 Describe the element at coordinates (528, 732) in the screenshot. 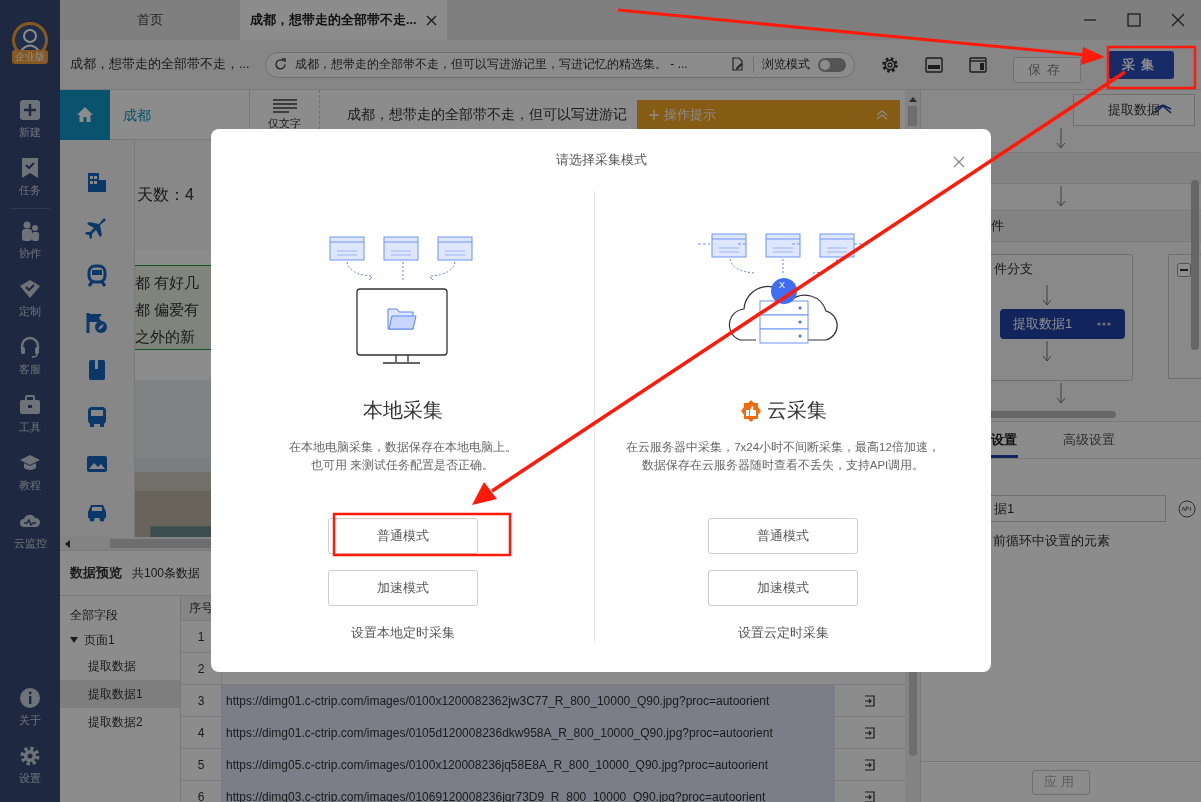

I see `table-cell: https://dimg01.c-ctrip.com/images/0105d120008236dkw958A_R_800_10000_Q90.jpg?proc=autoorient` at that location.